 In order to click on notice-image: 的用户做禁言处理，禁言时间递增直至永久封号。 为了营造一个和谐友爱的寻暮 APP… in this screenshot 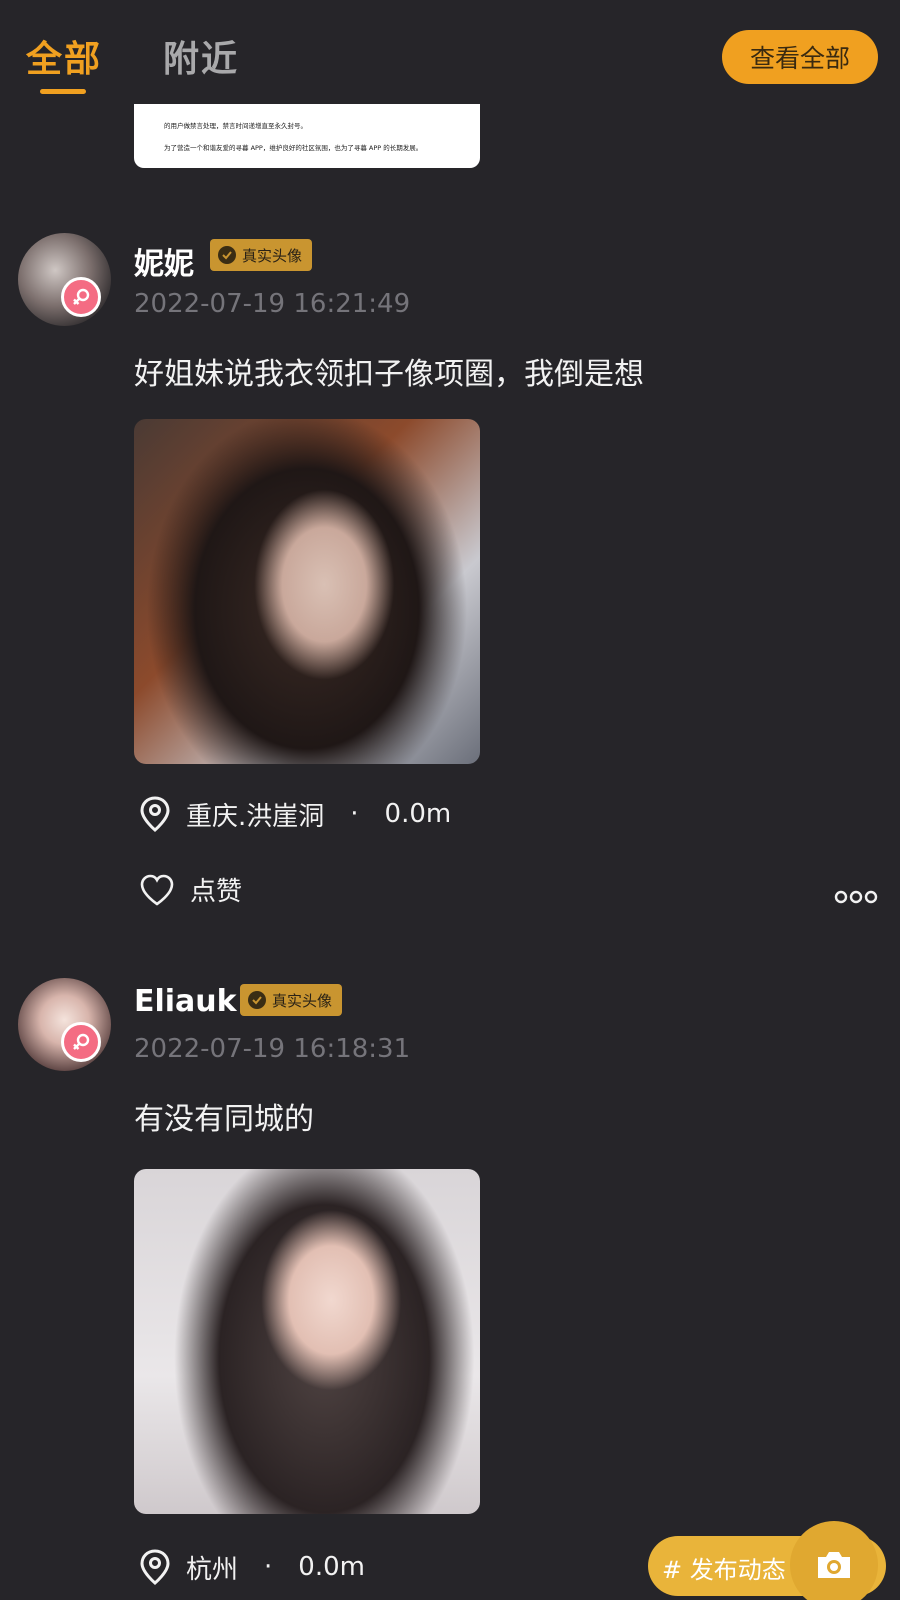, I will do `click(307, 136)`.